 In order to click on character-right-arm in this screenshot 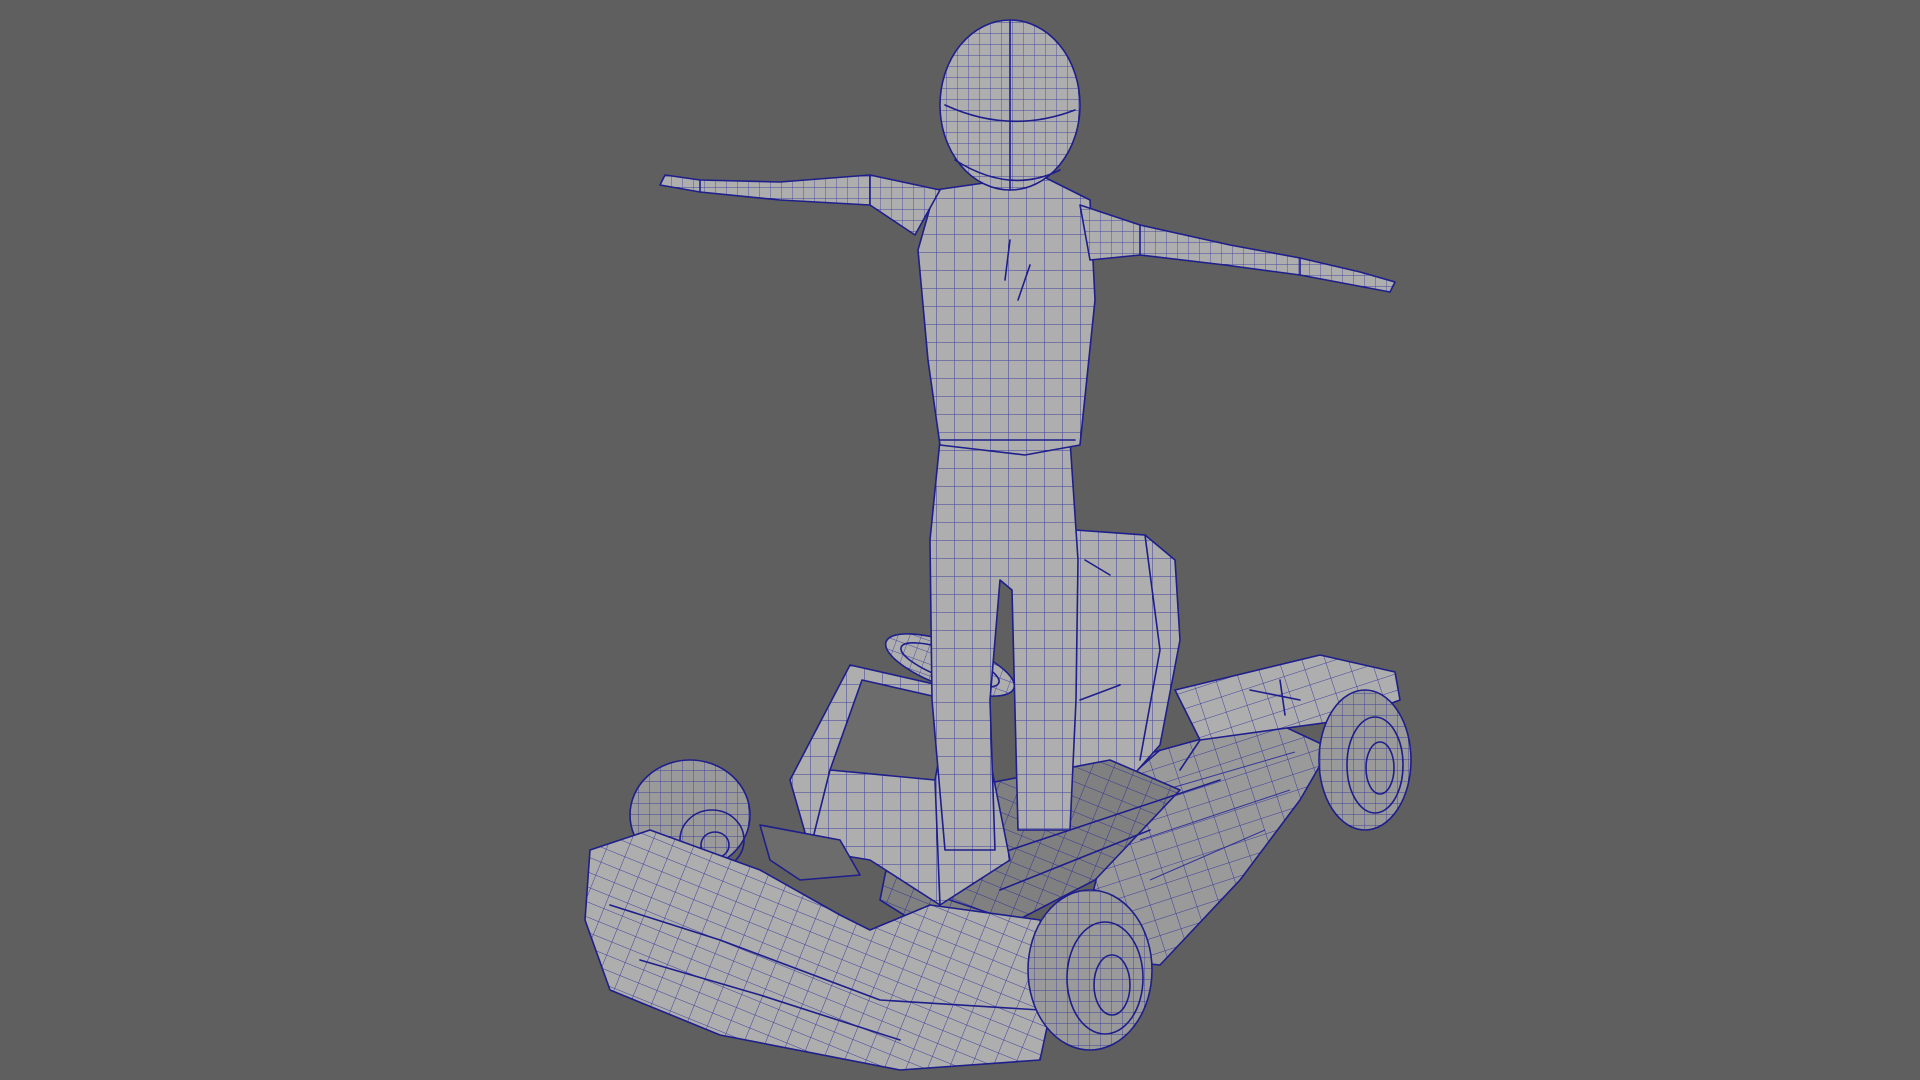, I will do `click(1237, 248)`.